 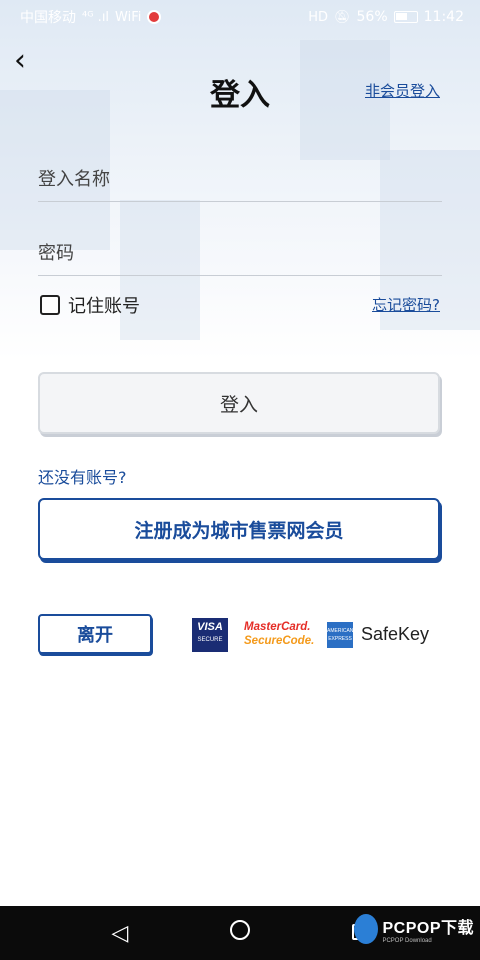 I want to click on visa-secure-logo: VISA SECURE, so click(x=210, y=635).